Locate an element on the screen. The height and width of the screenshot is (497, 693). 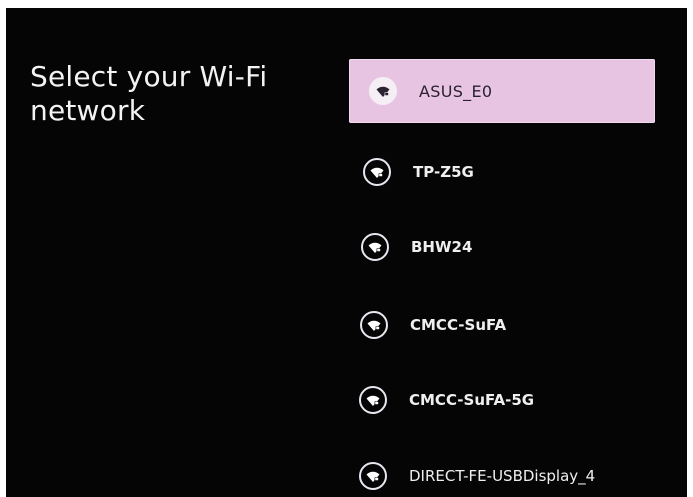
network-name: TP-Z5G is located at coordinates (443, 172).